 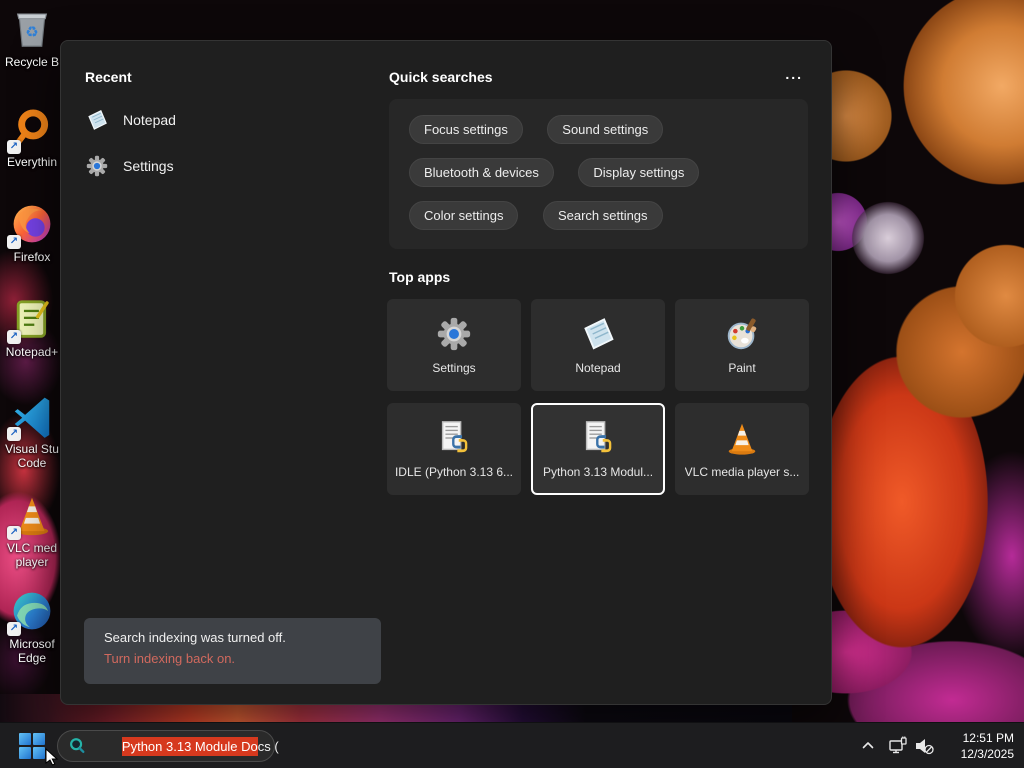 I want to click on quick-search-pill: Display settings, so click(x=639, y=172).